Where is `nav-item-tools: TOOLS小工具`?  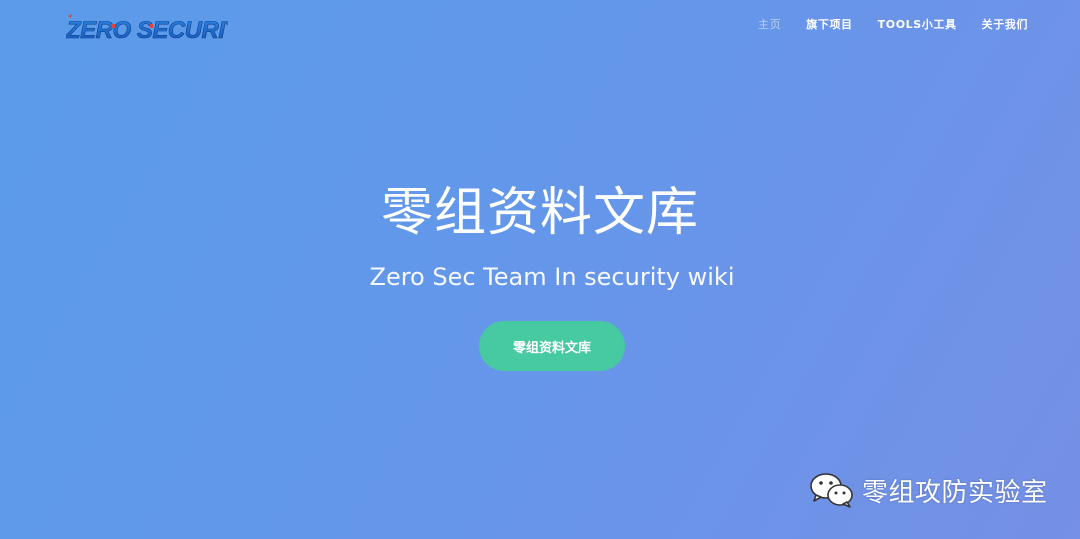 nav-item-tools: TOOLS小工具 is located at coordinates (917, 24).